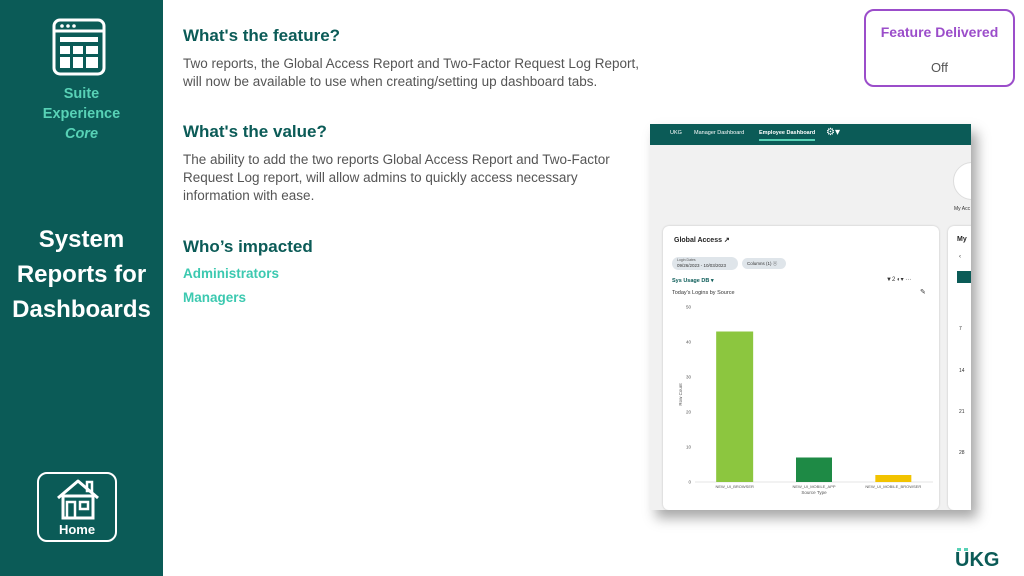 The height and width of the screenshot is (576, 1024). What do you see at coordinates (719, 133) in the screenshot?
I see `tab-manager-dashboard: Manager Dashboard` at bounding box center [719, 133].